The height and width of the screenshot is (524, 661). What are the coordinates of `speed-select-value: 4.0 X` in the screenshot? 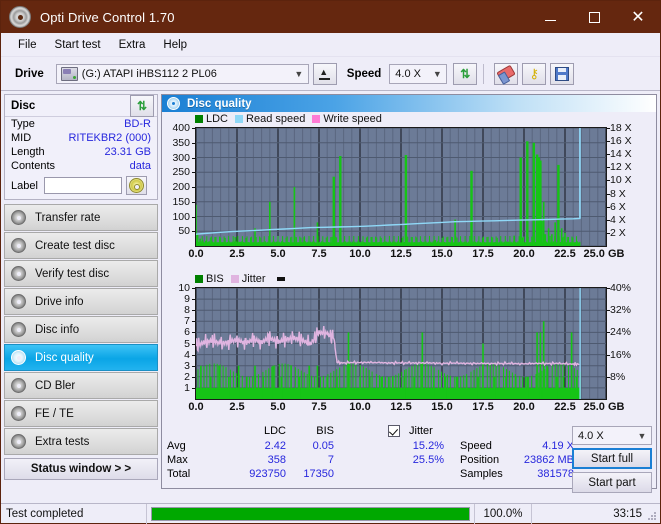 It's located at (408, 73).